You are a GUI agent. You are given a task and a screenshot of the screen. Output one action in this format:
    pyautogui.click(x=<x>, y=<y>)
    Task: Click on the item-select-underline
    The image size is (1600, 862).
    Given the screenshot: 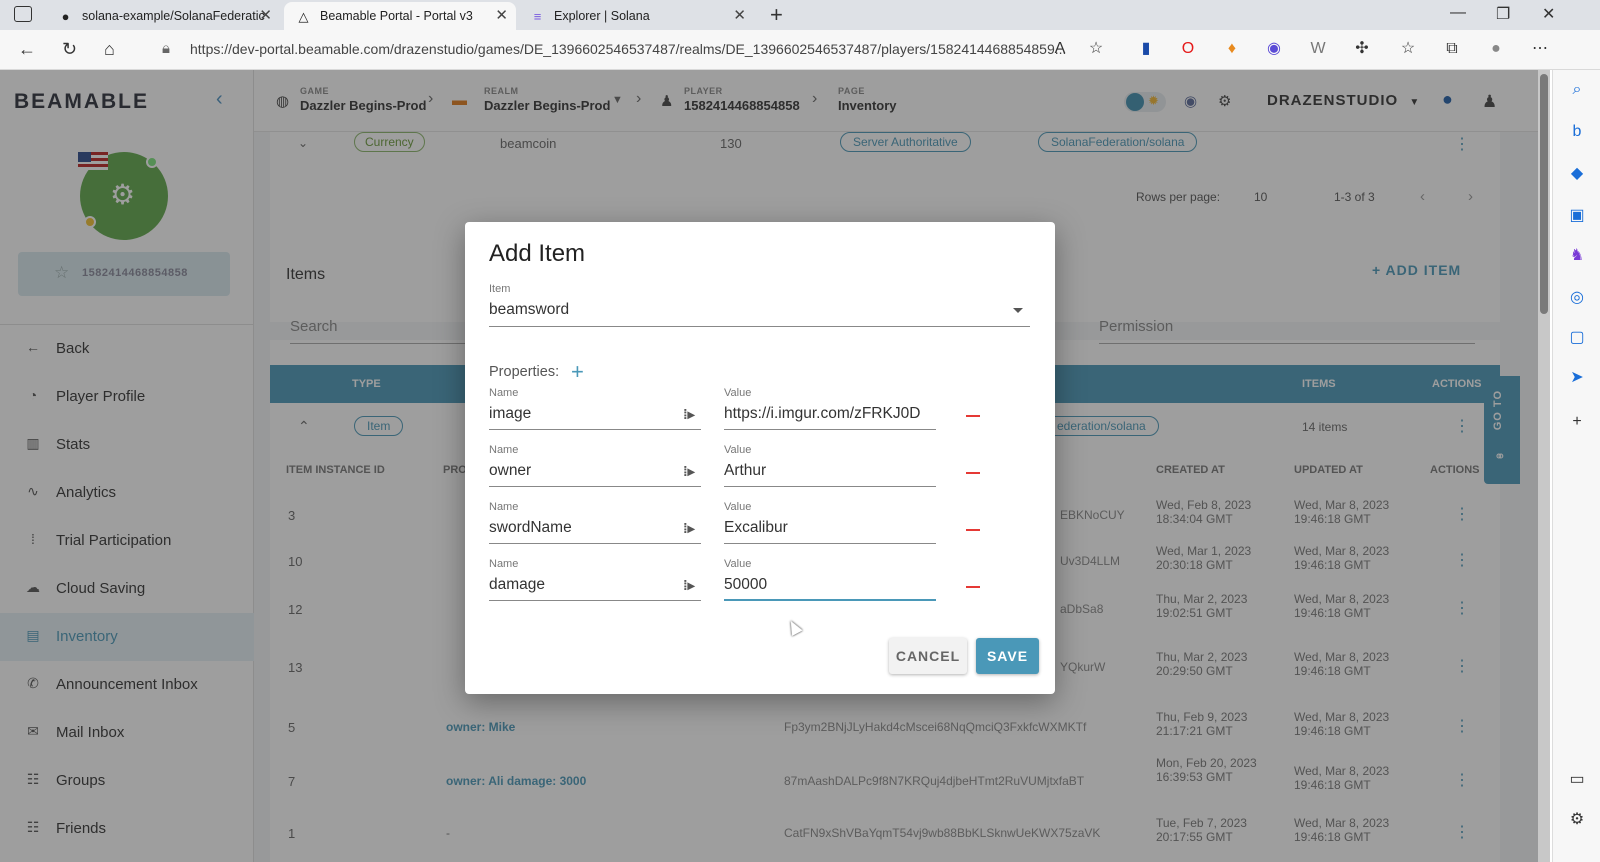 What is the action you would take?
    pyautogui.click(x=759, y=326)
    